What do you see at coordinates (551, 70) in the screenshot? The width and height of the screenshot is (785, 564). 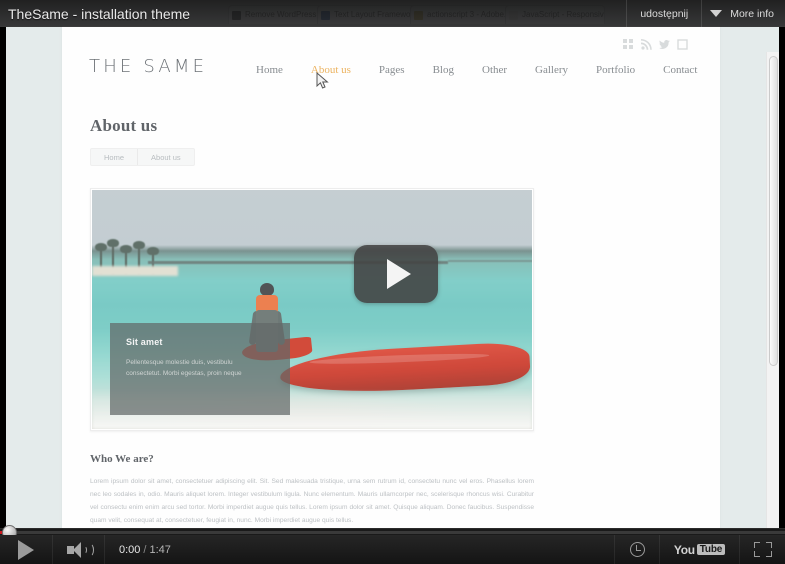 I see `nav-item-gallery: Gallery` at bounding box center [551, 70].